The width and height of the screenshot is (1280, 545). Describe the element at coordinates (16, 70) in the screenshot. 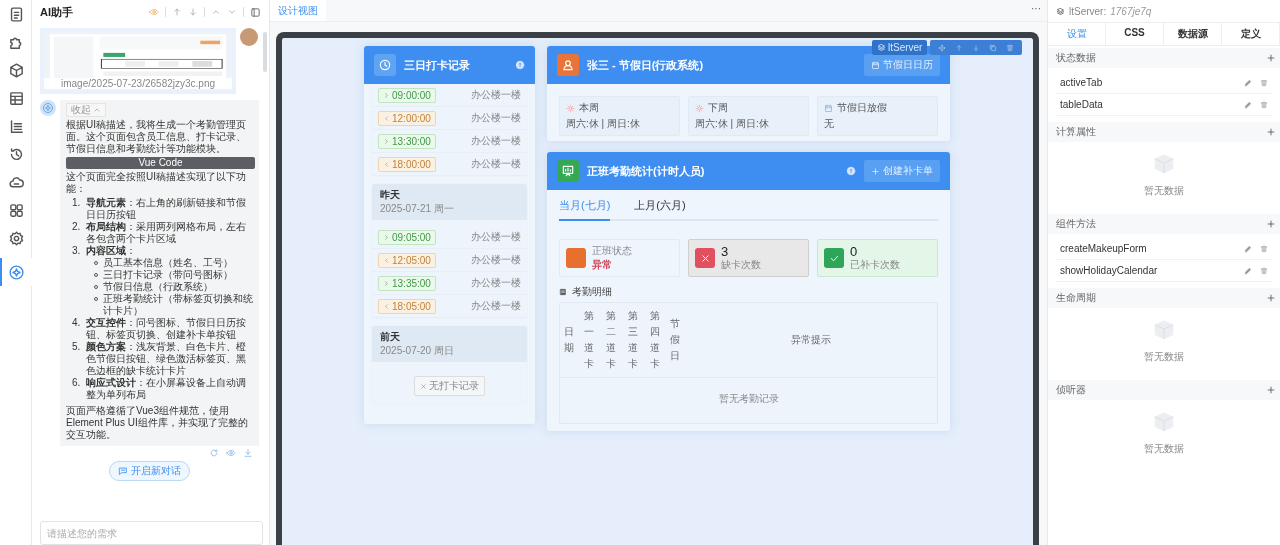

I see `cube-icon` at that location.